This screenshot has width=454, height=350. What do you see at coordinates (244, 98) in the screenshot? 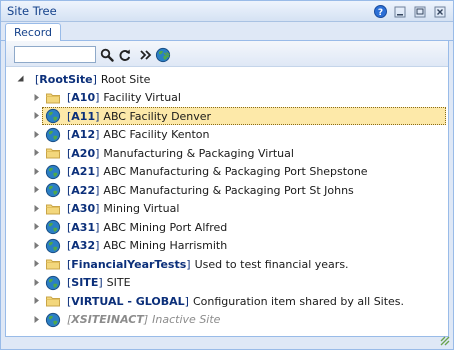
I see `tree-node-label: [A10] Facility Virtual` at bounding box center [244, 98].